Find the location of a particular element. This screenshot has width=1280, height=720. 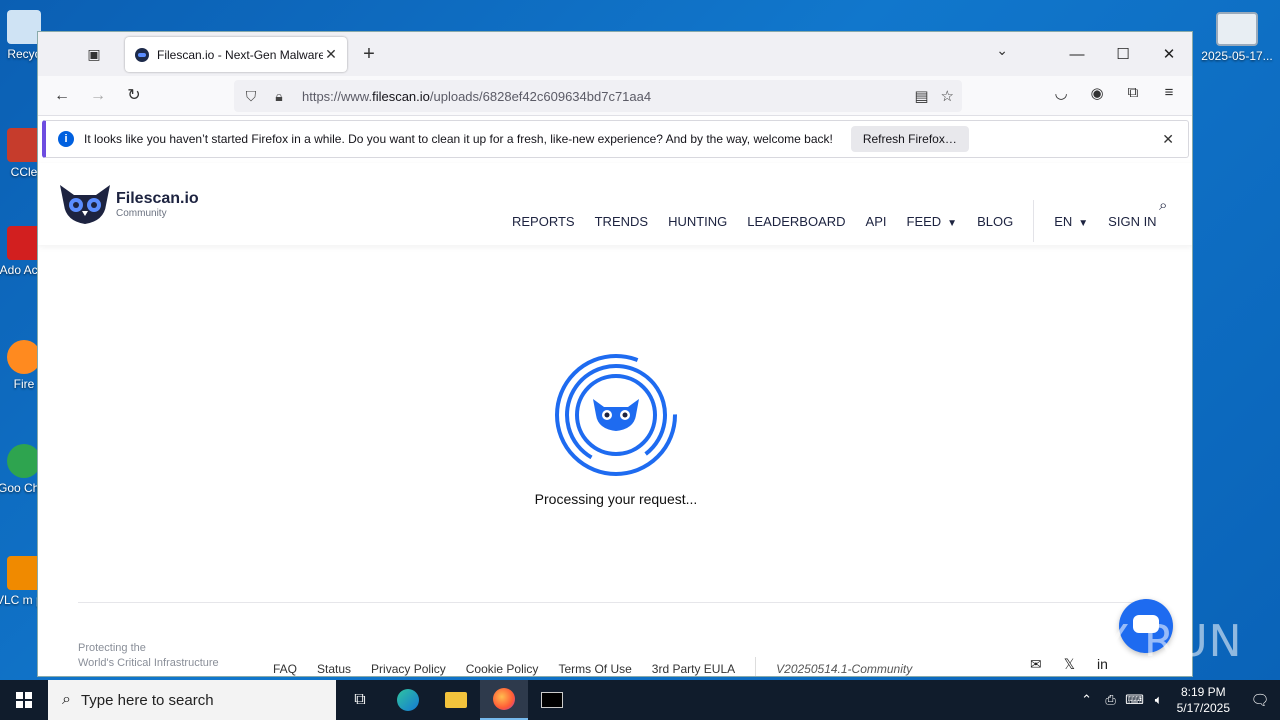

forward-arrow-icon: → is located at coordinates (98, 96).